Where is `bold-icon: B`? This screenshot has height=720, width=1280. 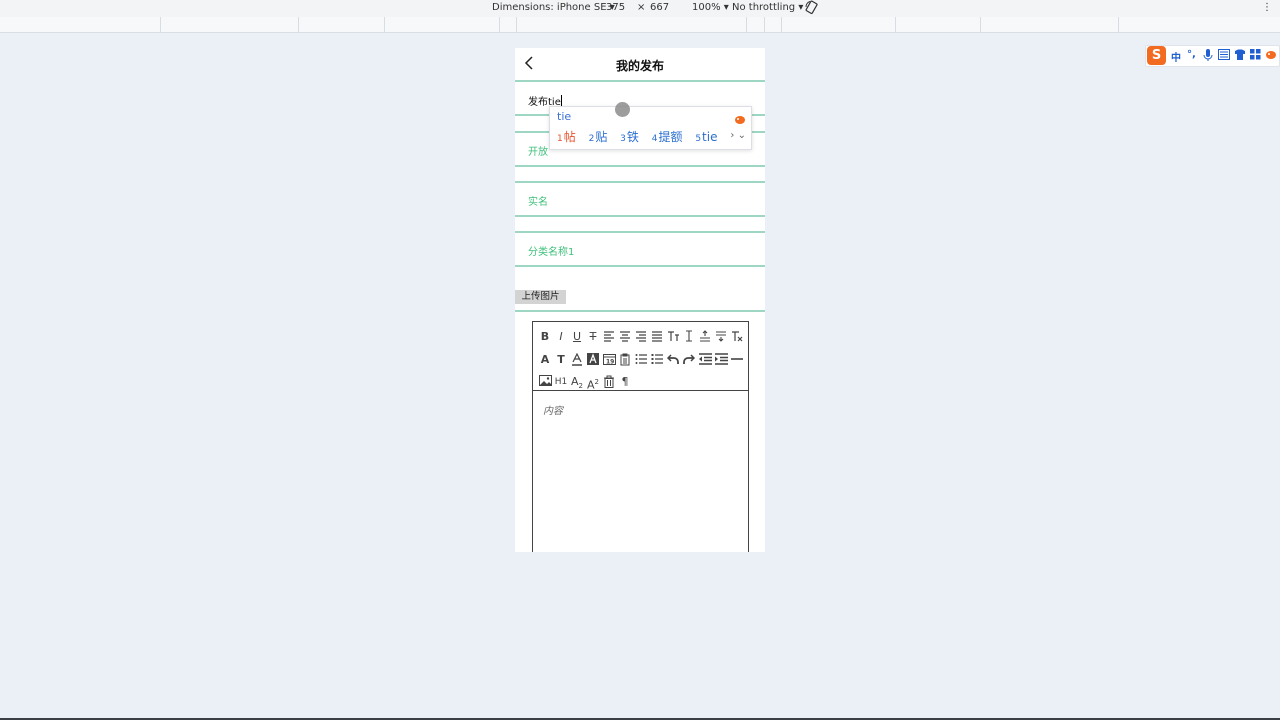 bold-icon: B is located at coordinates (545, 337).